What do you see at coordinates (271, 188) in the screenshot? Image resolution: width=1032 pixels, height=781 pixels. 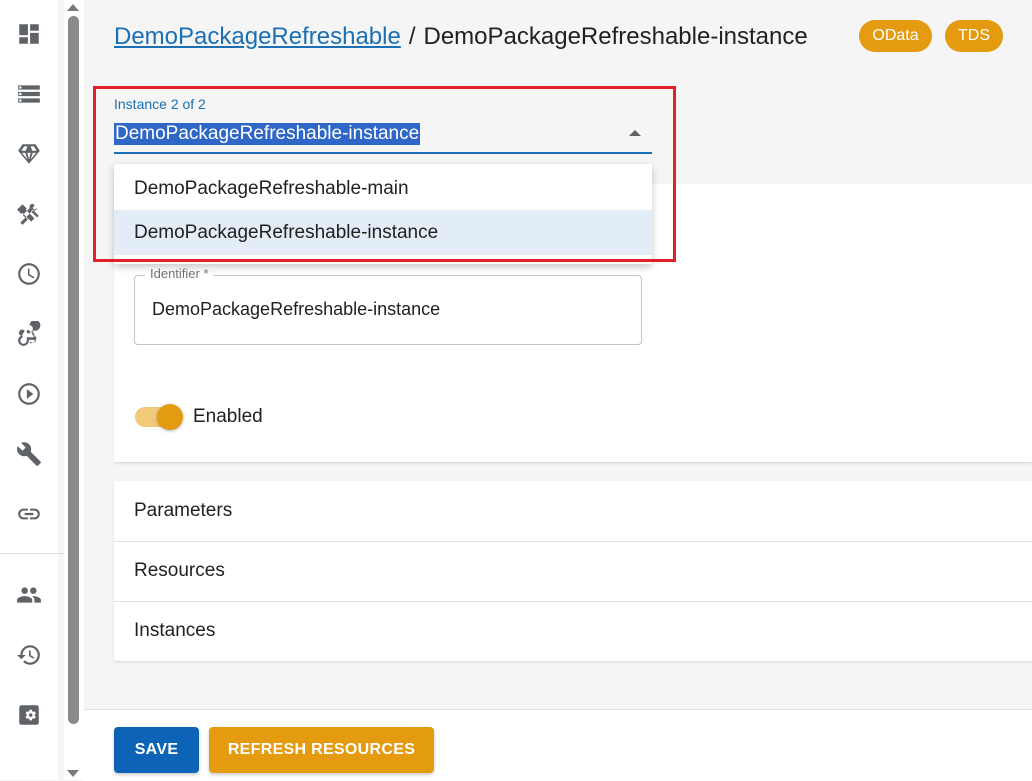 I see `instance-option-label: DemoPackageRefreshable-main` at bounding box center [271, 188].